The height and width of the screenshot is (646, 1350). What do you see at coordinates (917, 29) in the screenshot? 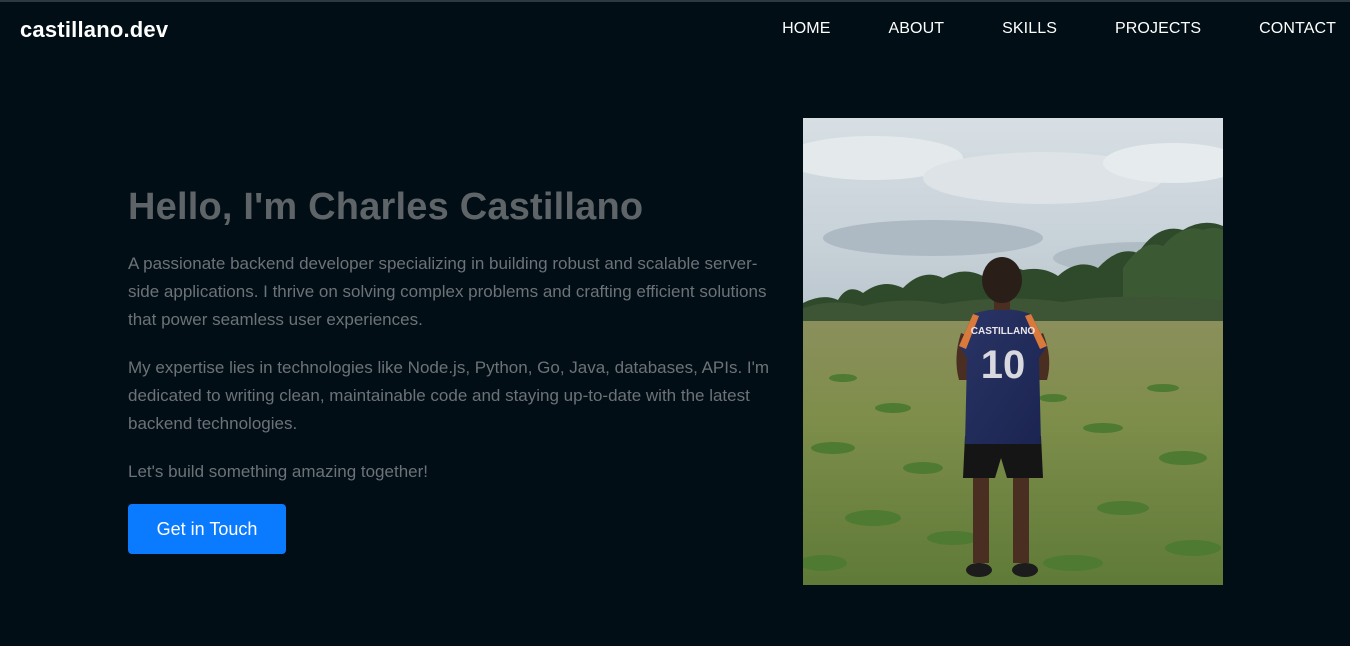
I see `nav-about: ABOUT` at bounding box center [917, 29].